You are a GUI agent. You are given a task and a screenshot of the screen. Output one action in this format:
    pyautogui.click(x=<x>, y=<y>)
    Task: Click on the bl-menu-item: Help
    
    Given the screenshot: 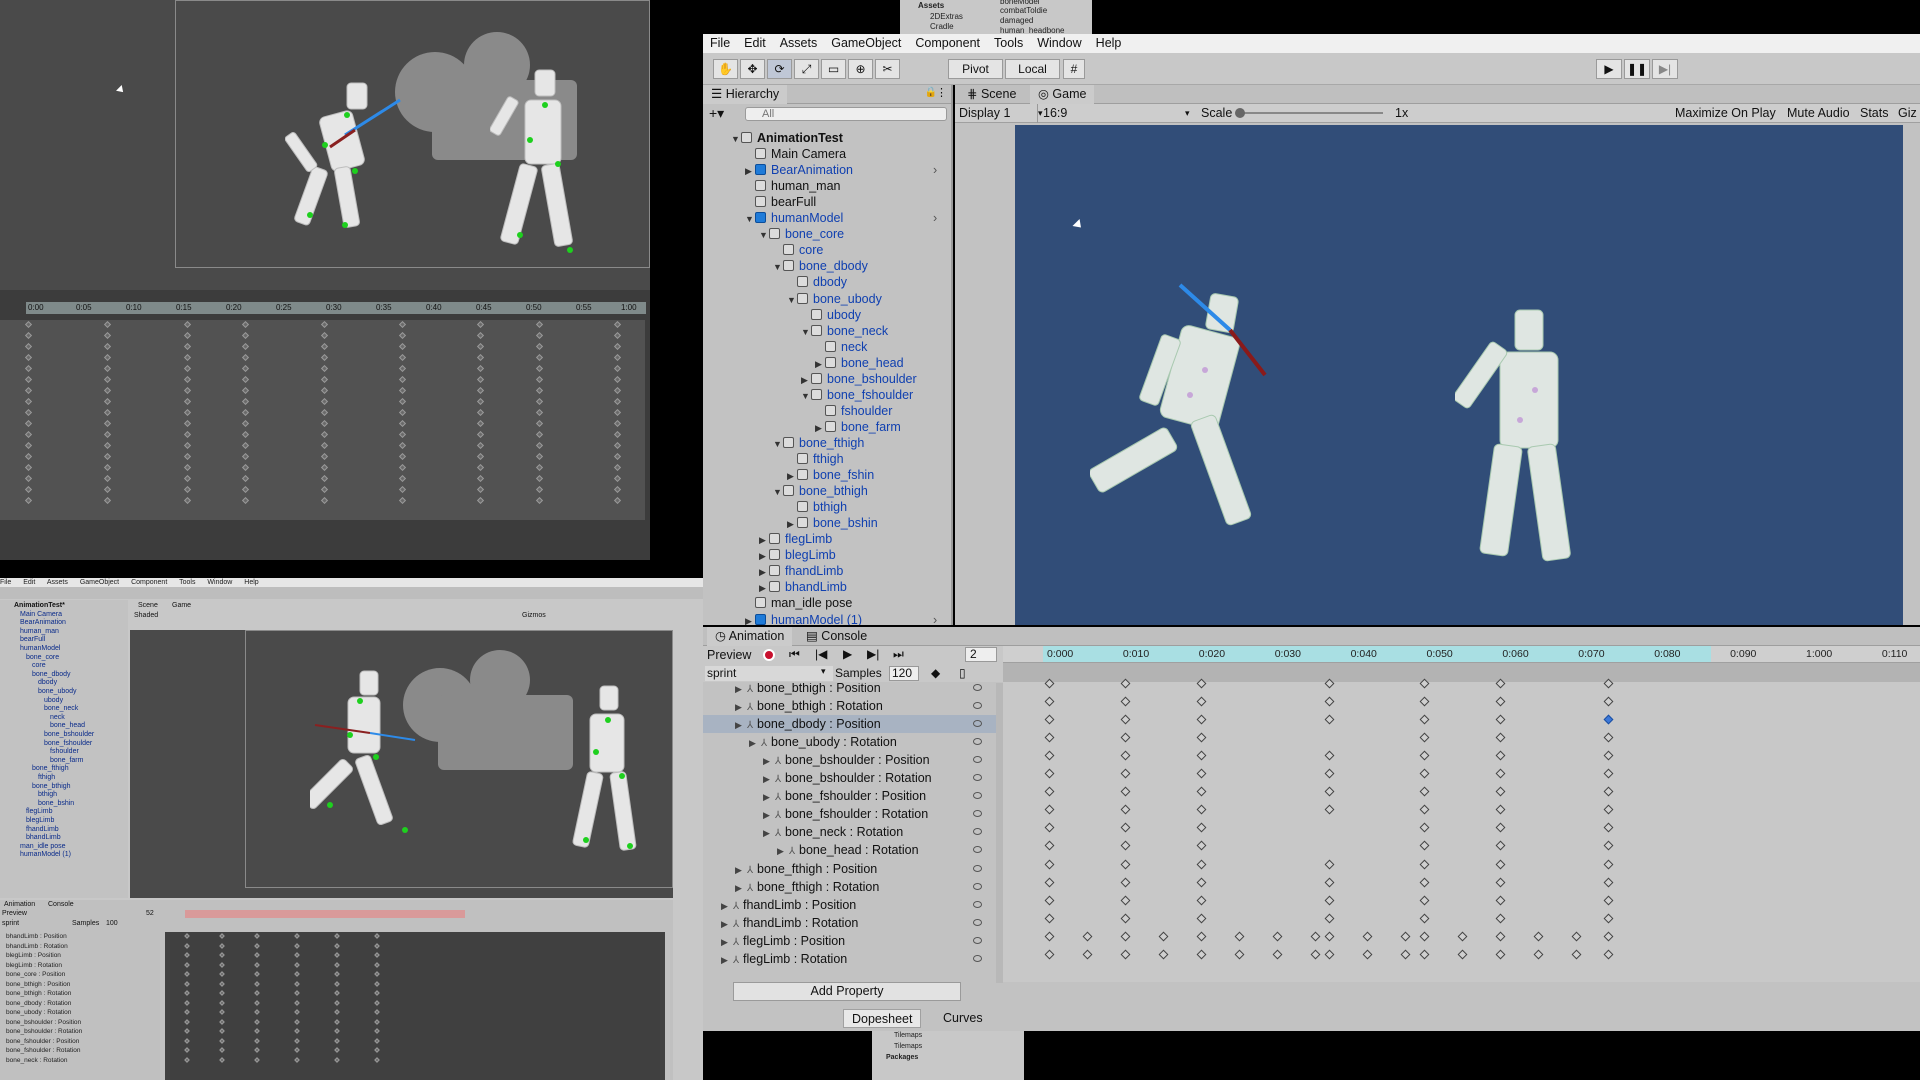 What is the action you would take?
    pyautogui.click(x=251, y=582)
    